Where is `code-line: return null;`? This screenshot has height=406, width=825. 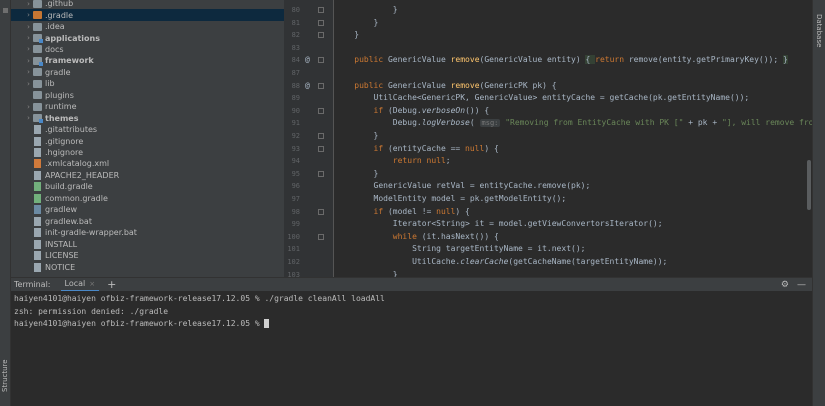
code-line: return null; is located at coordinates (421, 161).